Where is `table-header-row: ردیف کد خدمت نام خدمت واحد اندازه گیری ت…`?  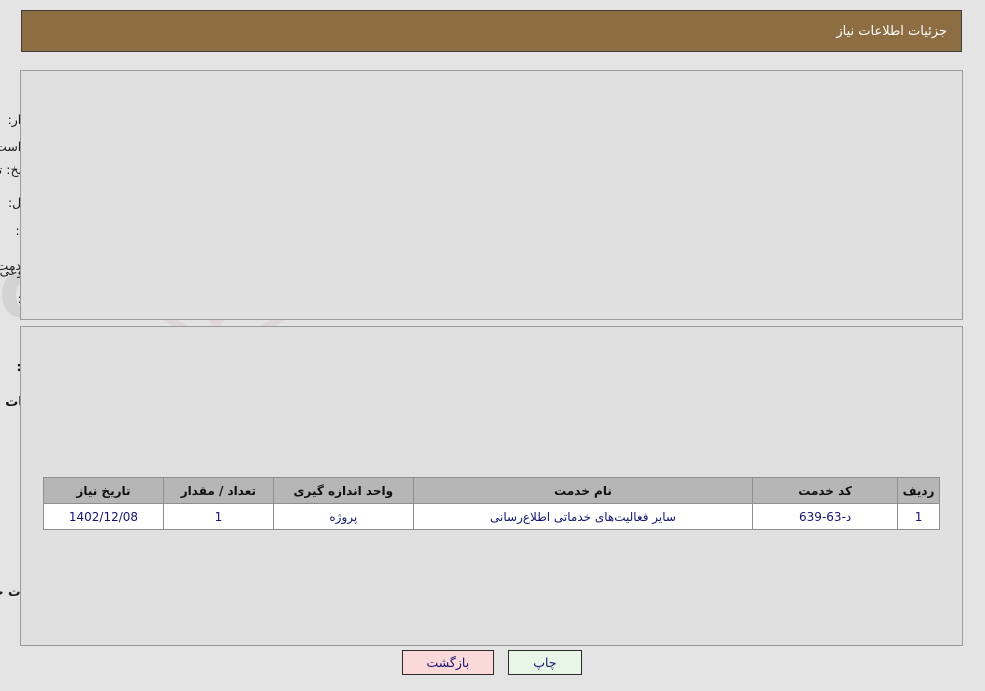
table-header-row: ردیف کد خدمت نام خدمت واحد اندازه گیری ت… is located at coordinates (492, 490).